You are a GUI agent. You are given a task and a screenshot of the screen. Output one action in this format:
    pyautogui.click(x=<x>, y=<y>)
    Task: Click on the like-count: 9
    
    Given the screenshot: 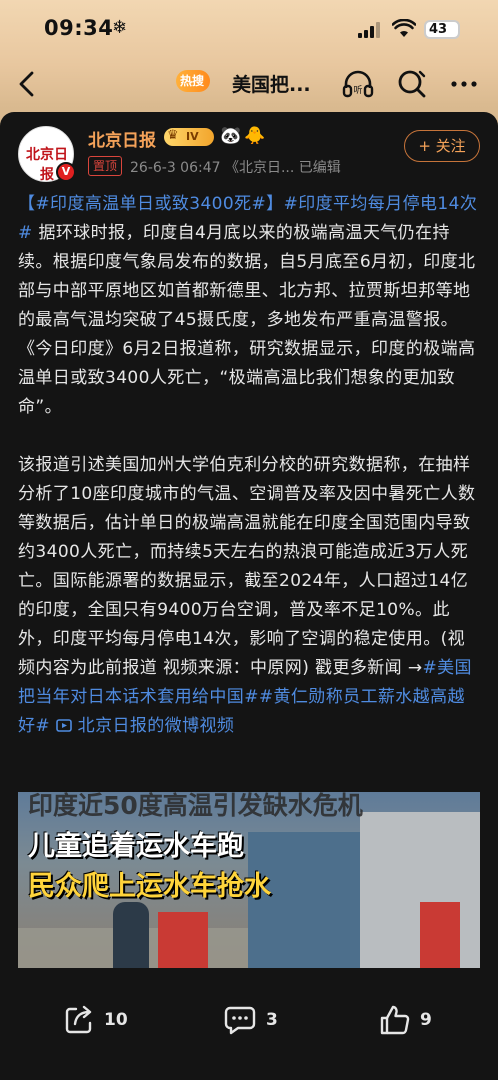 What is the action you would take?
    pyautogui.click(x=426, y=1020)
    